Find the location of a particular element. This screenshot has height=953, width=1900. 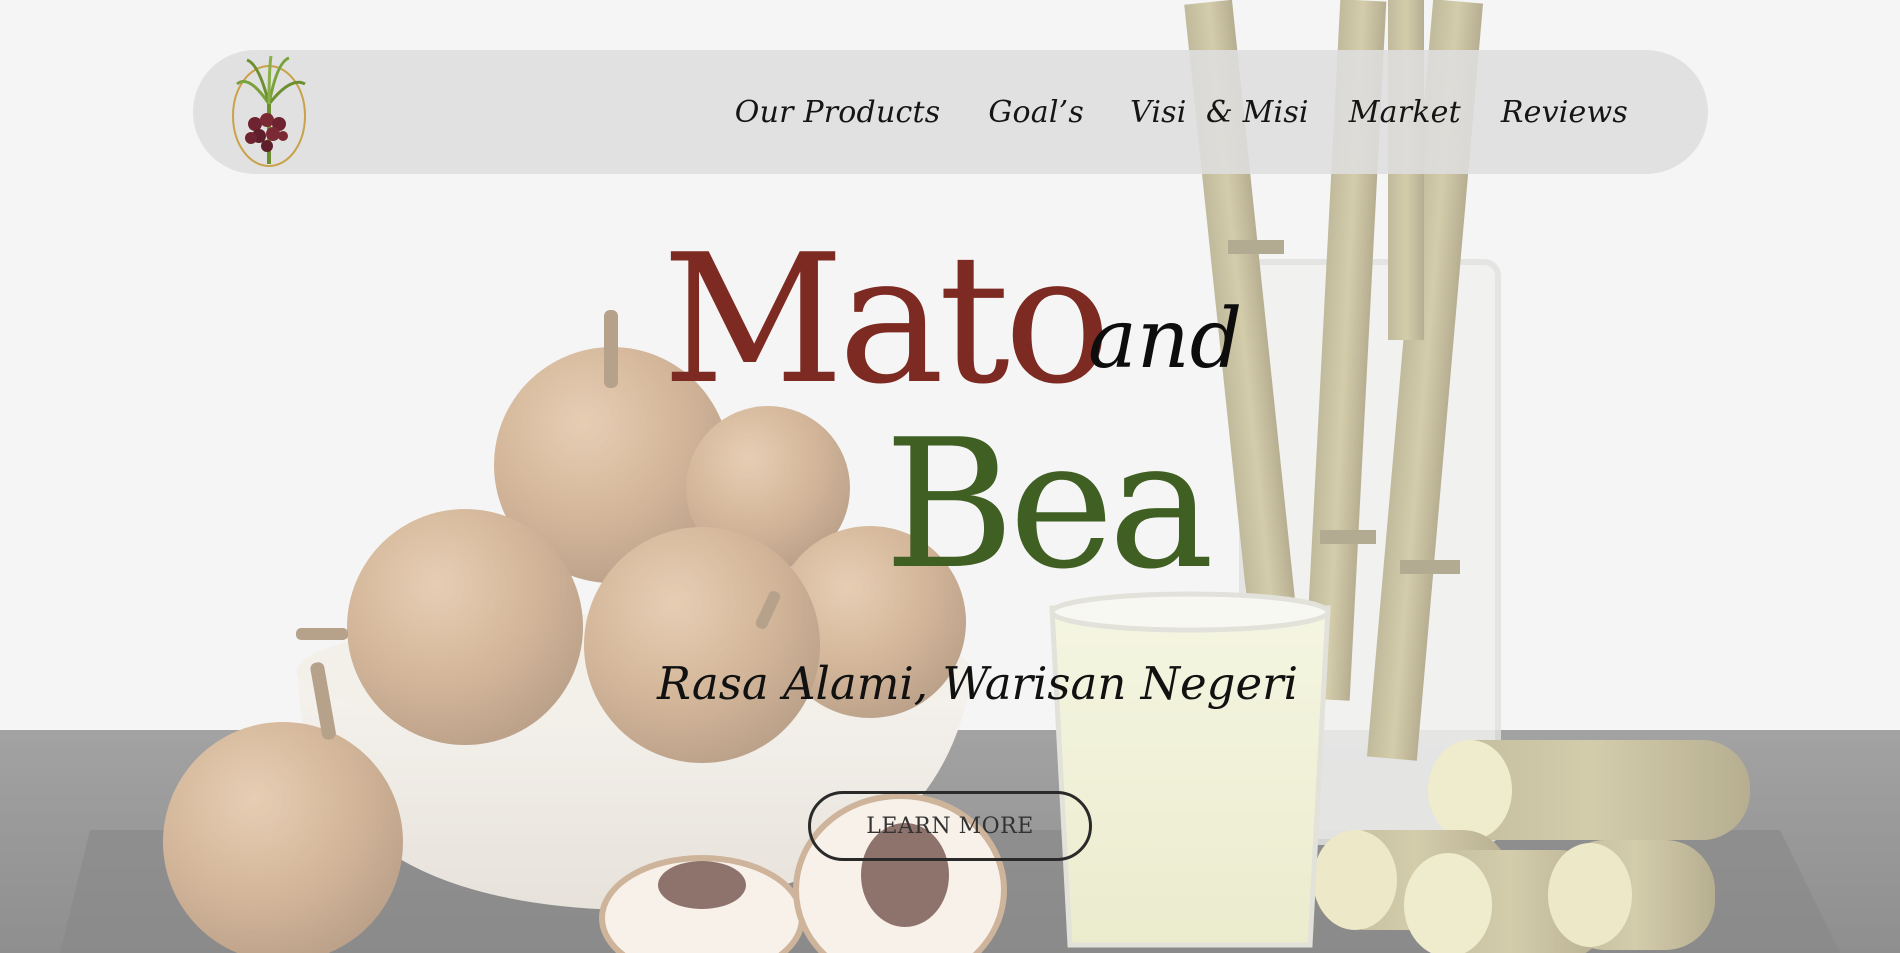

sugarcane-fruit-logo-icon is located at coordinates (270, 112).